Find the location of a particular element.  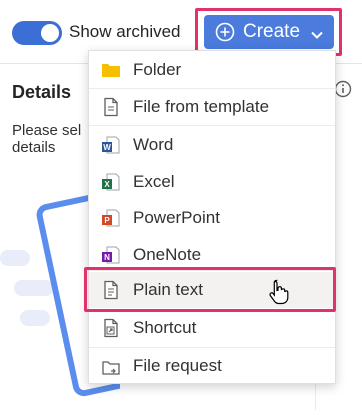

chevron-down-icon is located at coordinates (317, 33).